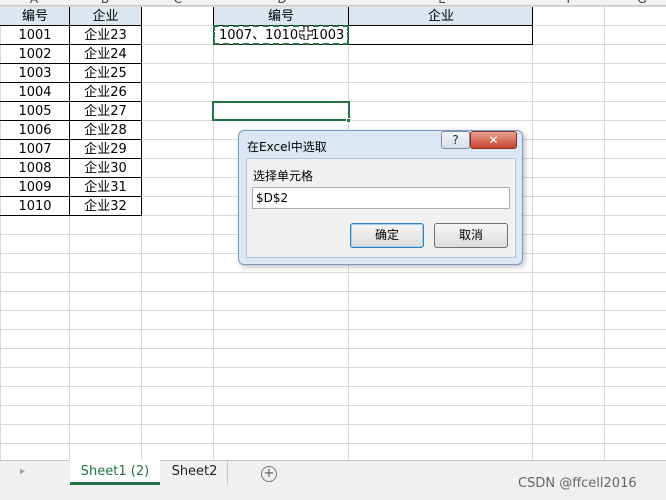 The width and height of the screenshot is (666, 500). What do you see at coordinates (105, 54) in the screenshot?
I see `table-cell: 企业24` at bounding box center [105, 54].